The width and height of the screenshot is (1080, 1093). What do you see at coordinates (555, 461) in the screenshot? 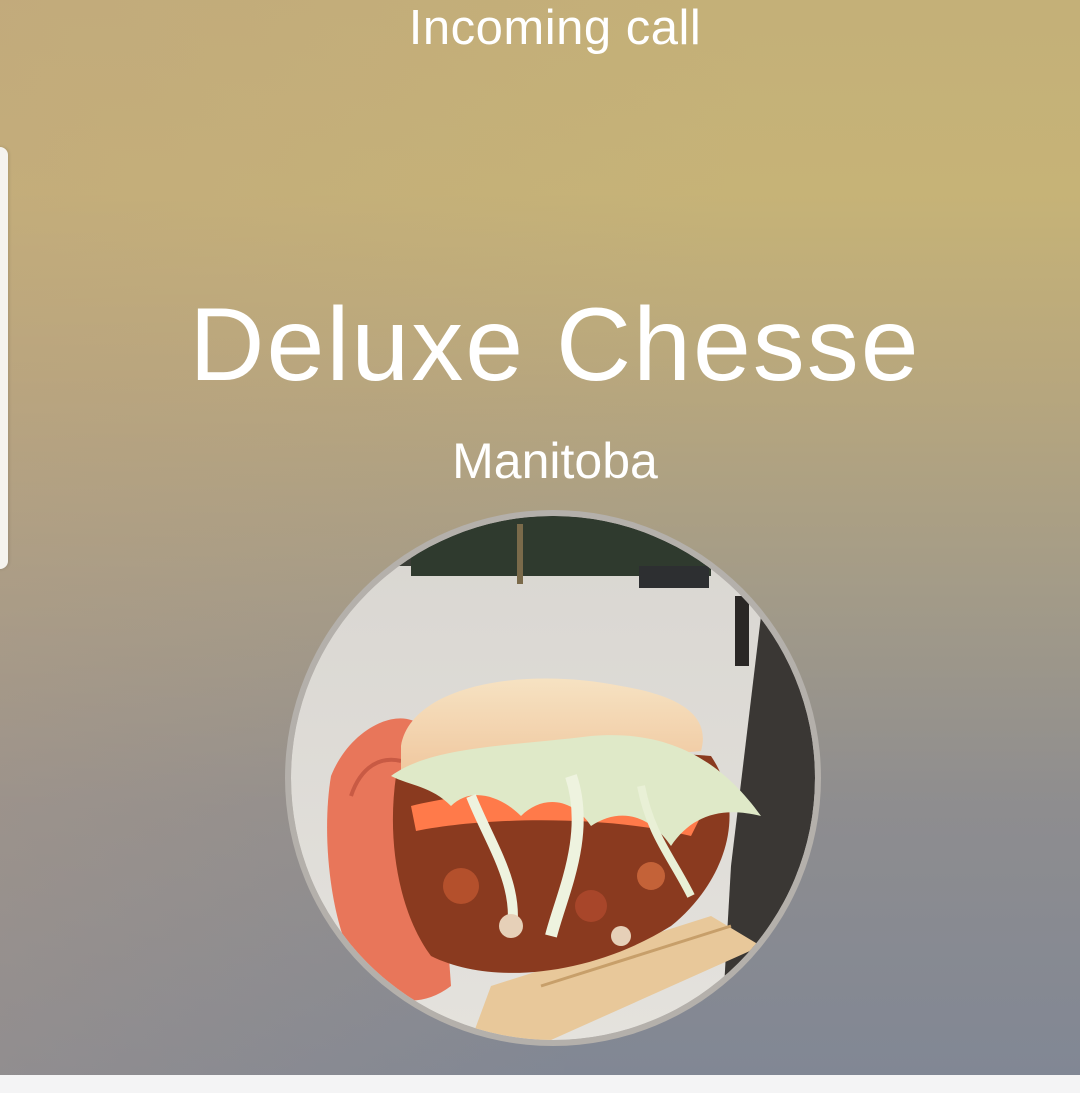
I see `caller-location: Manitoba` at bounding box center [555, 461].